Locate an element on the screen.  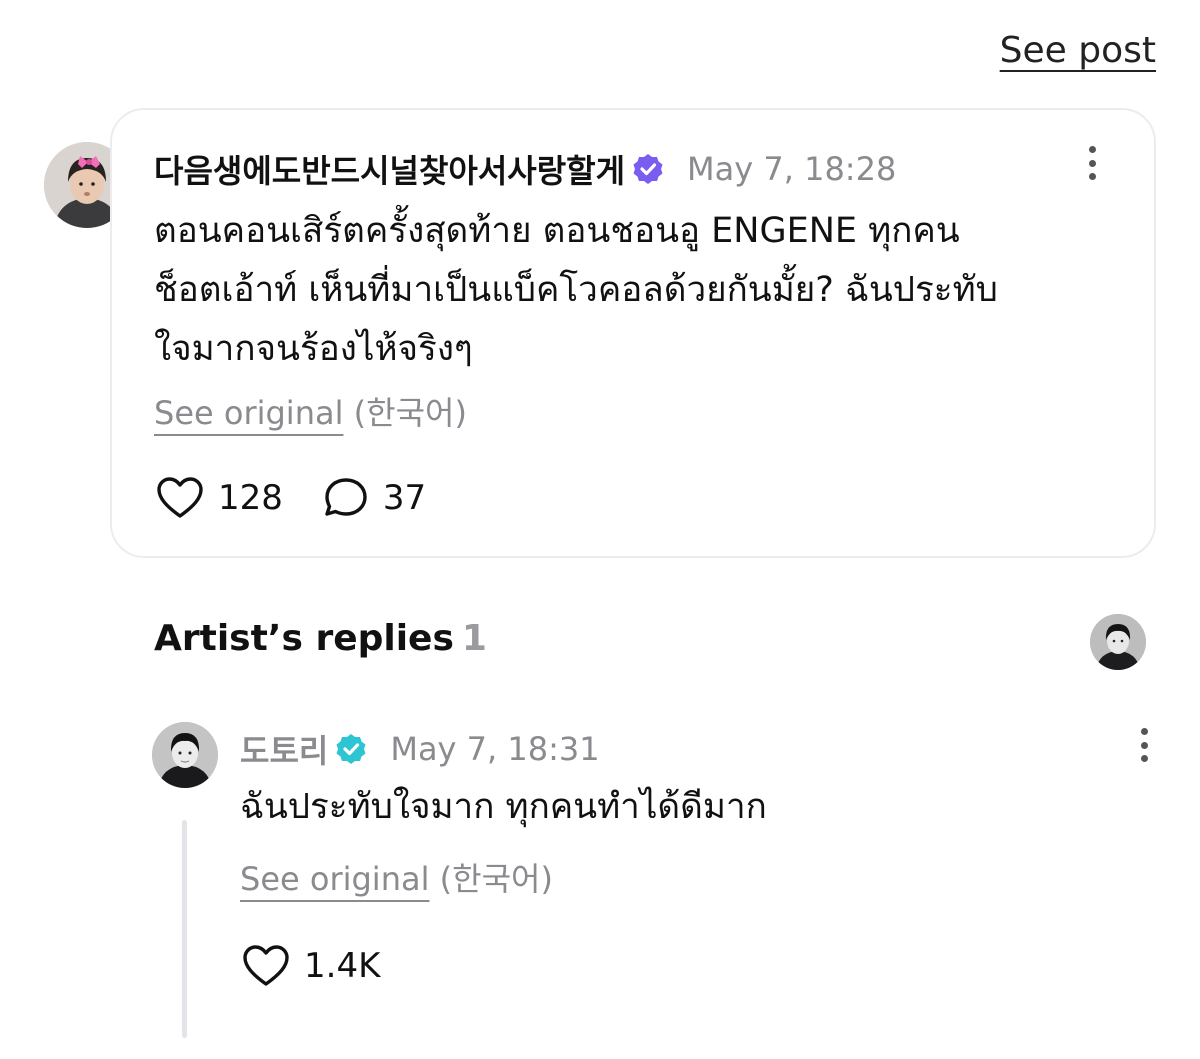
reply-header: 도토리 May 7, 18:31 is located at coordinates (420, 749).